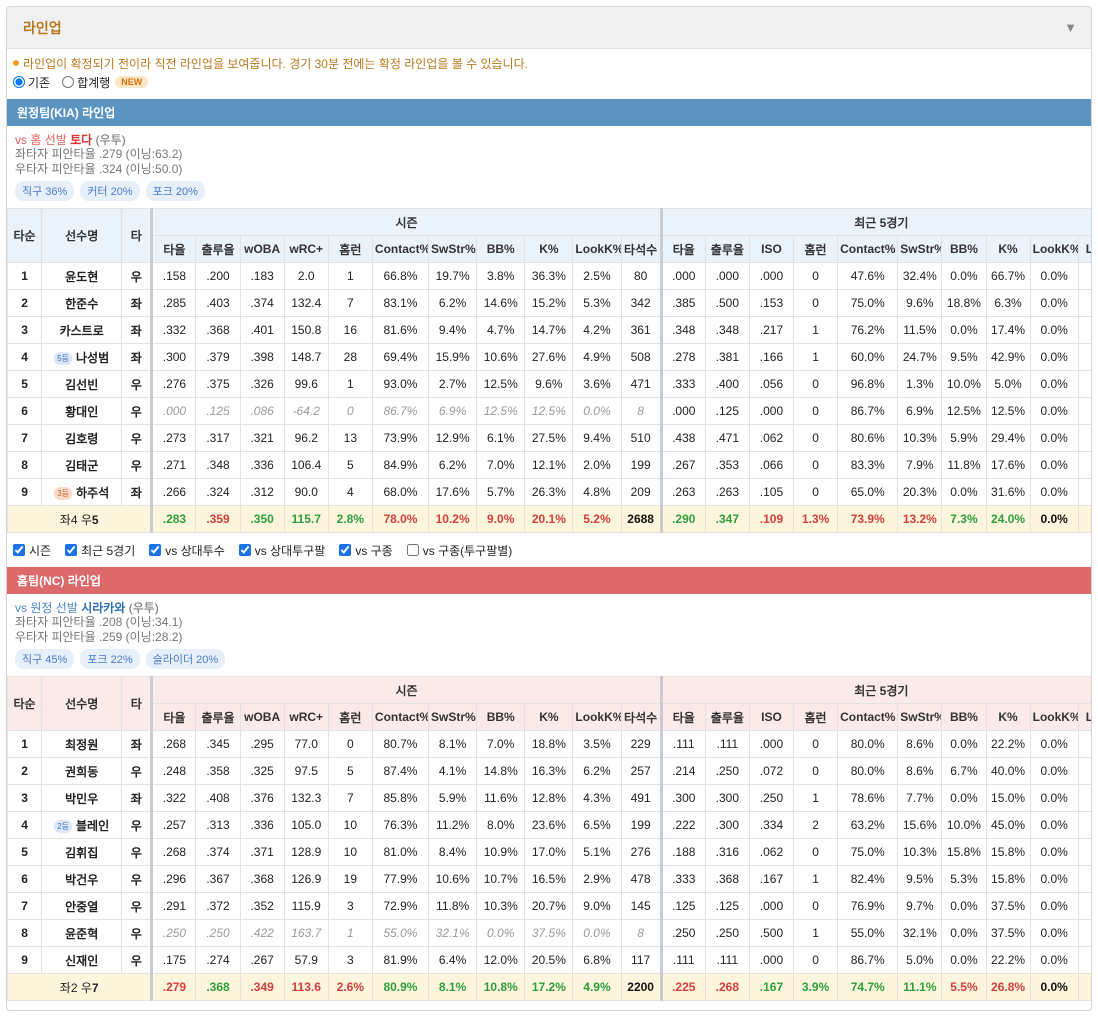 This screenshot has width=1098, height=1018. Describe the element at coordinates (549, 28) in the screenshot. I see `panel-header: 라인업 ▼` at that location.